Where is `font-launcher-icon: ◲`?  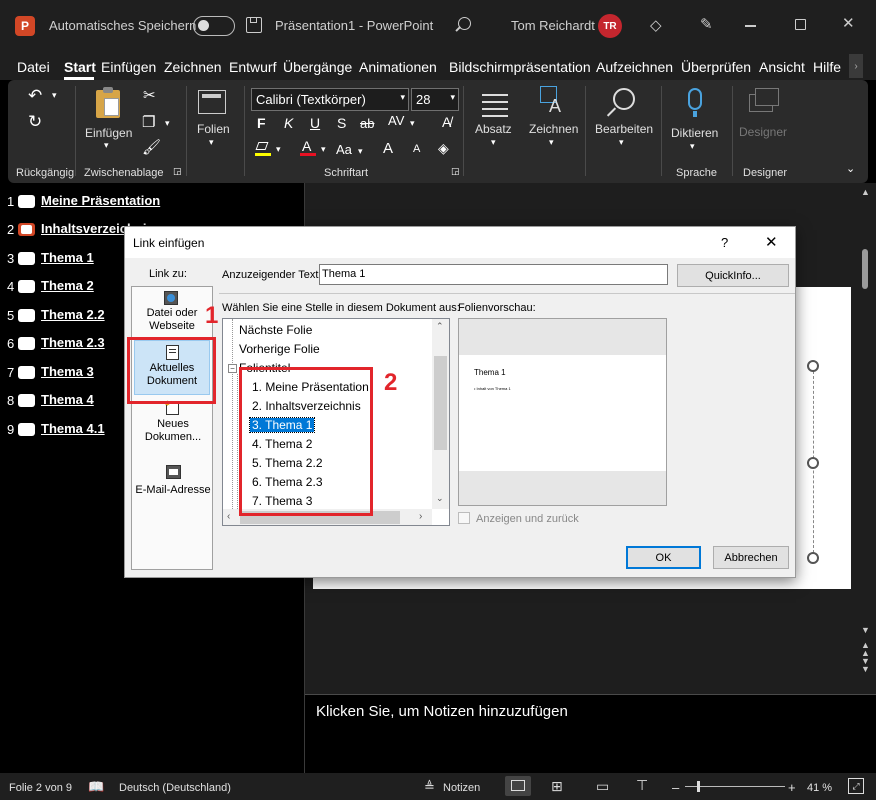
font-launcher-icon: ◲ is located at coordinates (455, 171).